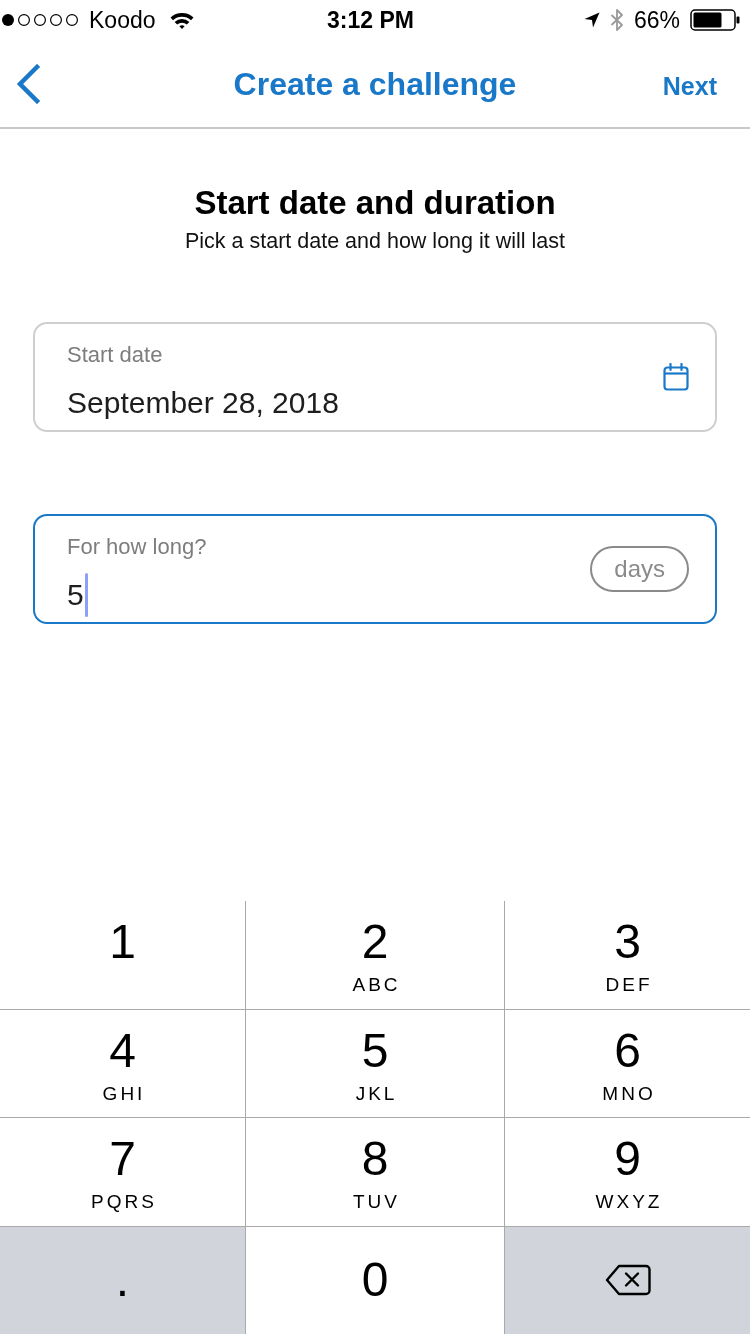 The height and width of the screenshot is (1334, 750). Describe the element at coordinates (627, 1063) in the screenshot. I see `keypad-key: 6 MNO` at that location.